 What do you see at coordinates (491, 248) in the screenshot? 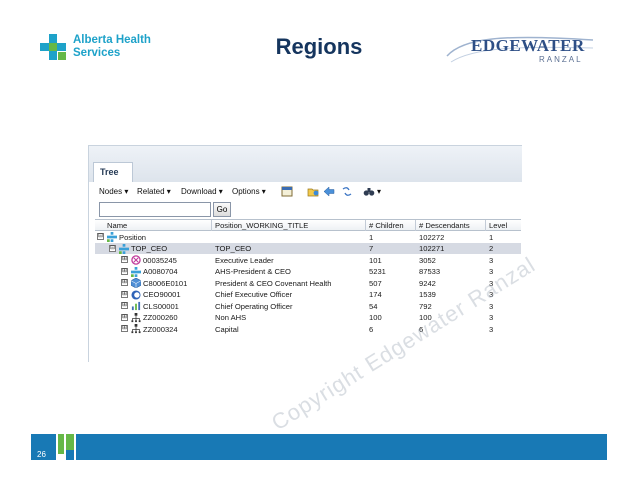
I see `row-level: 2` at bounding box center [491, 248].